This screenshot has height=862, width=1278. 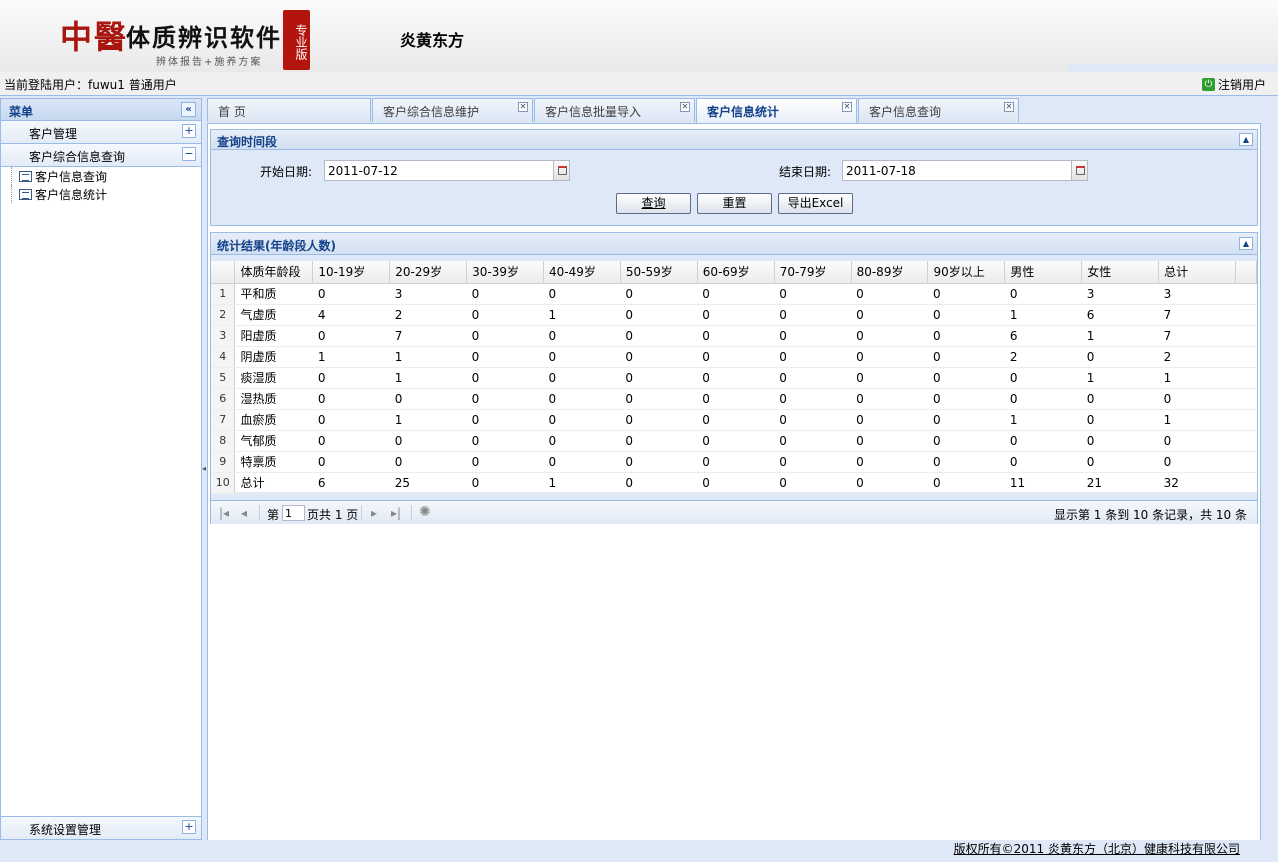 I want to click on table-row: 1 平和质 0 3 0 0 0 0 0 0 0 0 3 3, so click(x=734, y=294).